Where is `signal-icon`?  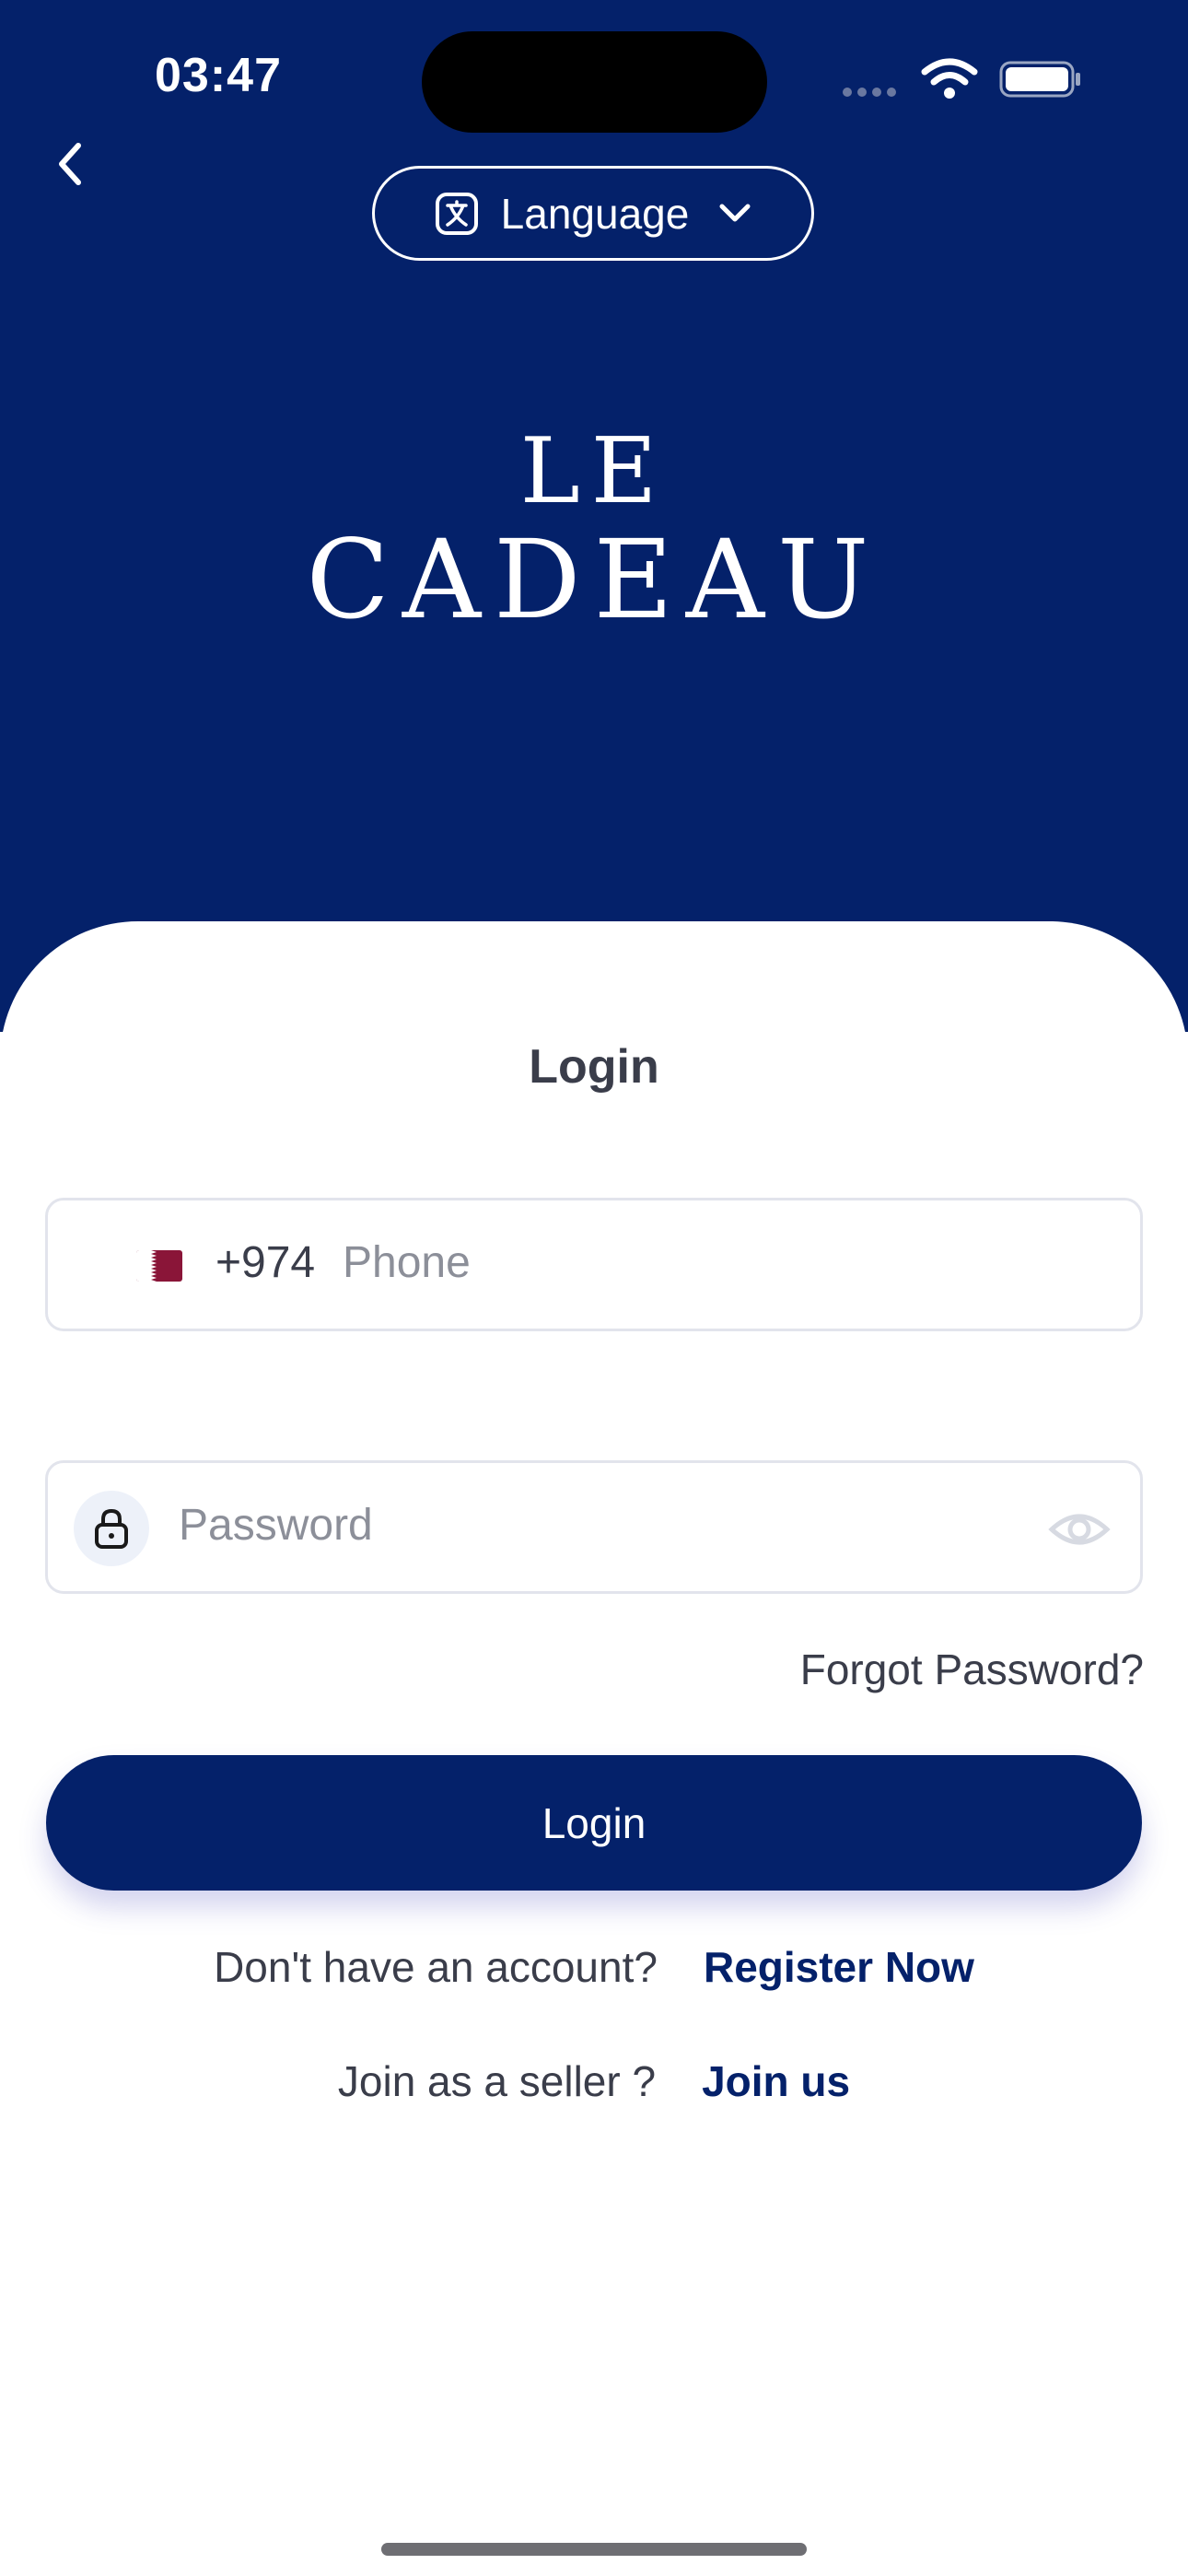
signal-icon is located at coordinates (872, 93).